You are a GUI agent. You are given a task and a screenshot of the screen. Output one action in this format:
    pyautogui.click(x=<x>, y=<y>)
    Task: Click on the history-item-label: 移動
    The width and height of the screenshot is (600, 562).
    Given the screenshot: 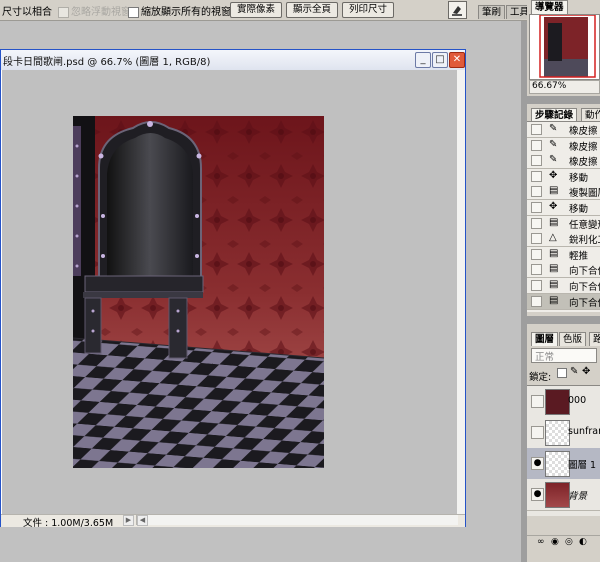 What is the action you would take?
    pyautogui.click(x=579, y=209)
    